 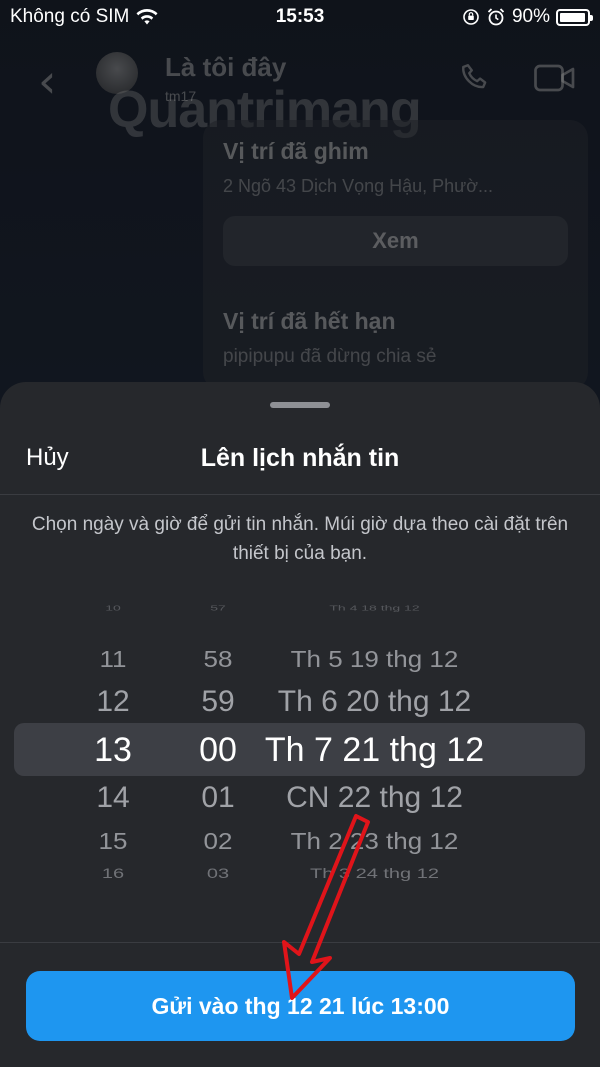 I want to click on picker-minute: 01, so click(x=218, y=797).